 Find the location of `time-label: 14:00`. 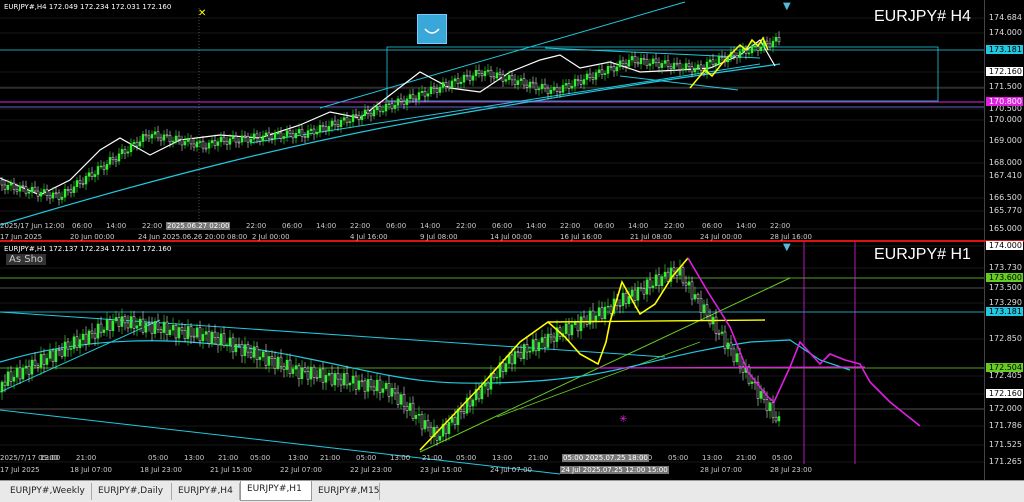

time-label: 14:00 is located at coordinates (746, 226).